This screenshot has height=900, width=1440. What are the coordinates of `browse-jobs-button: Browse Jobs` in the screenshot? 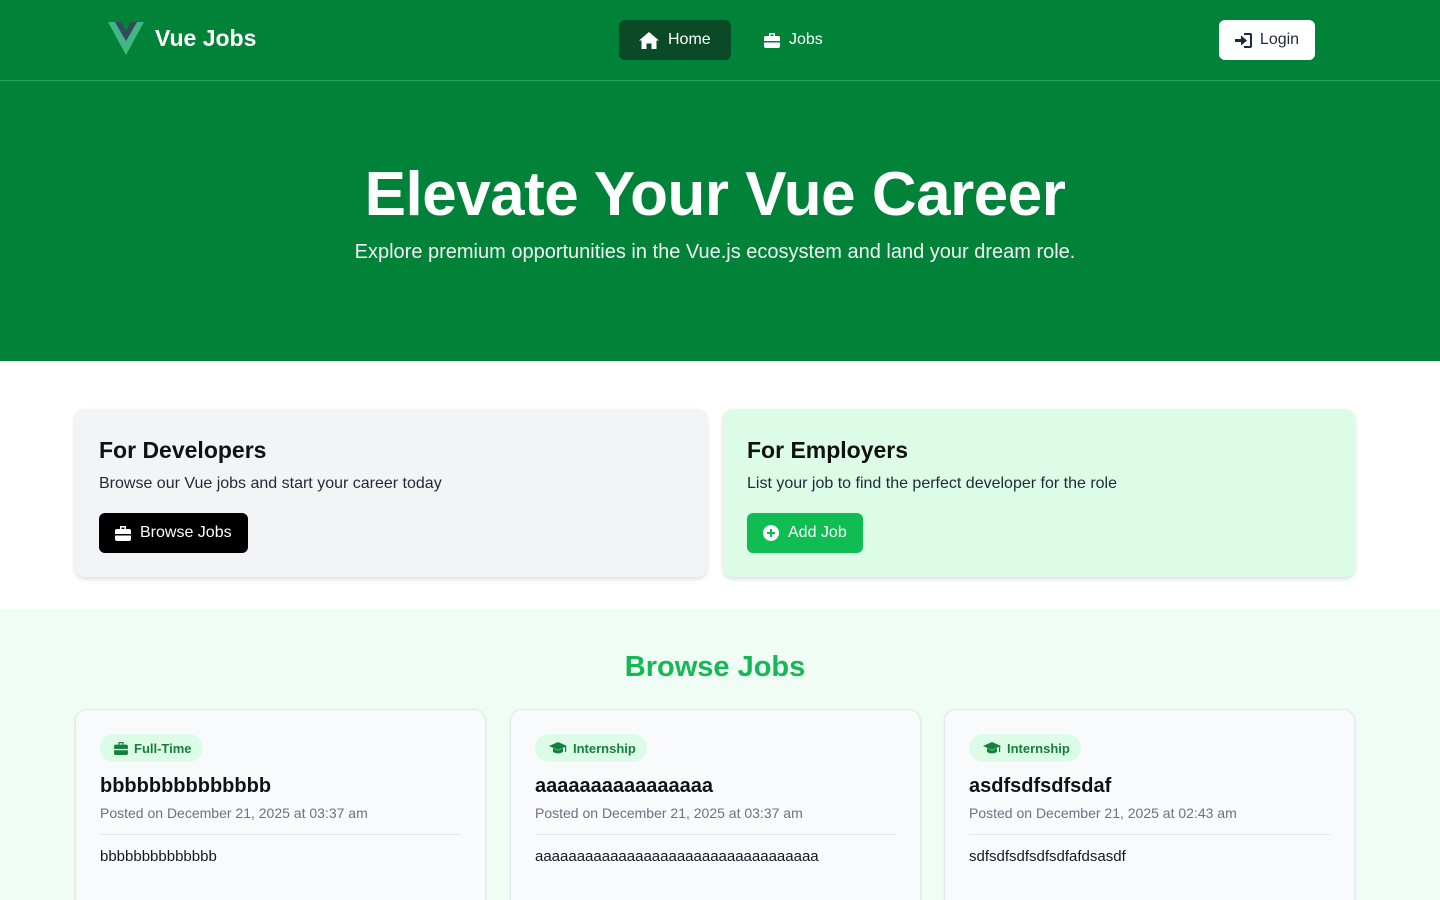 It's located at (173, 533).